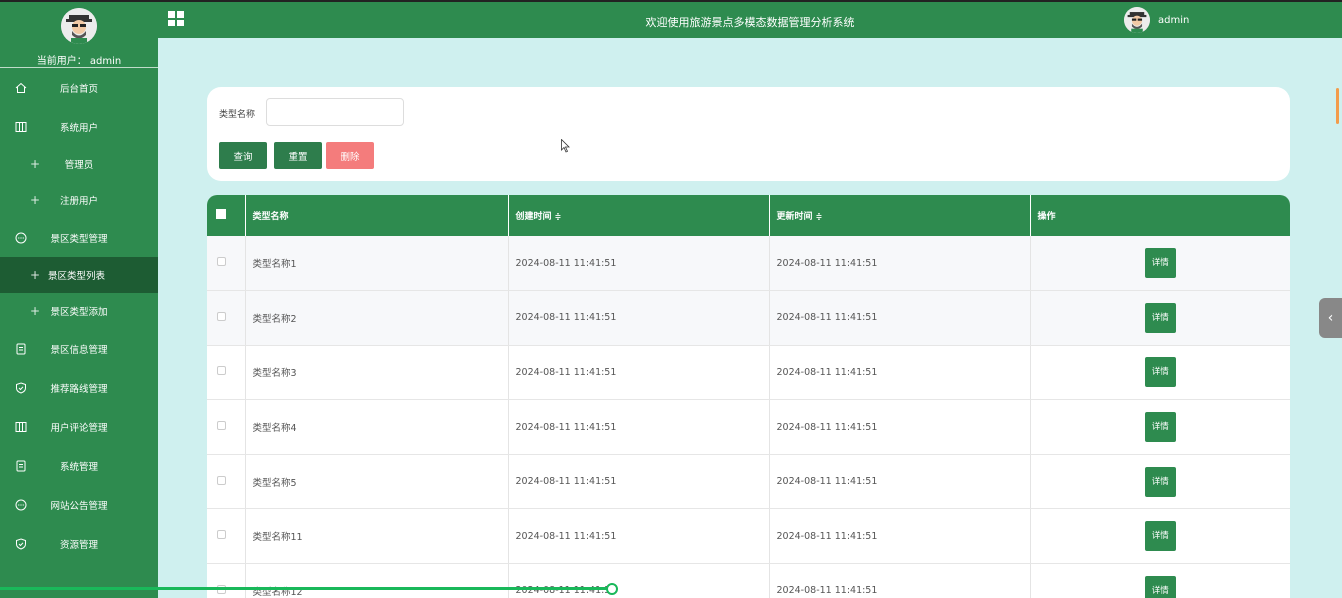 The width and height of the screenshot is (1342, 598). What do you see at coordinates (237, 115) in the screenshot?
I see `type-name-label: 类型名称` at bounding box center [237, 115].